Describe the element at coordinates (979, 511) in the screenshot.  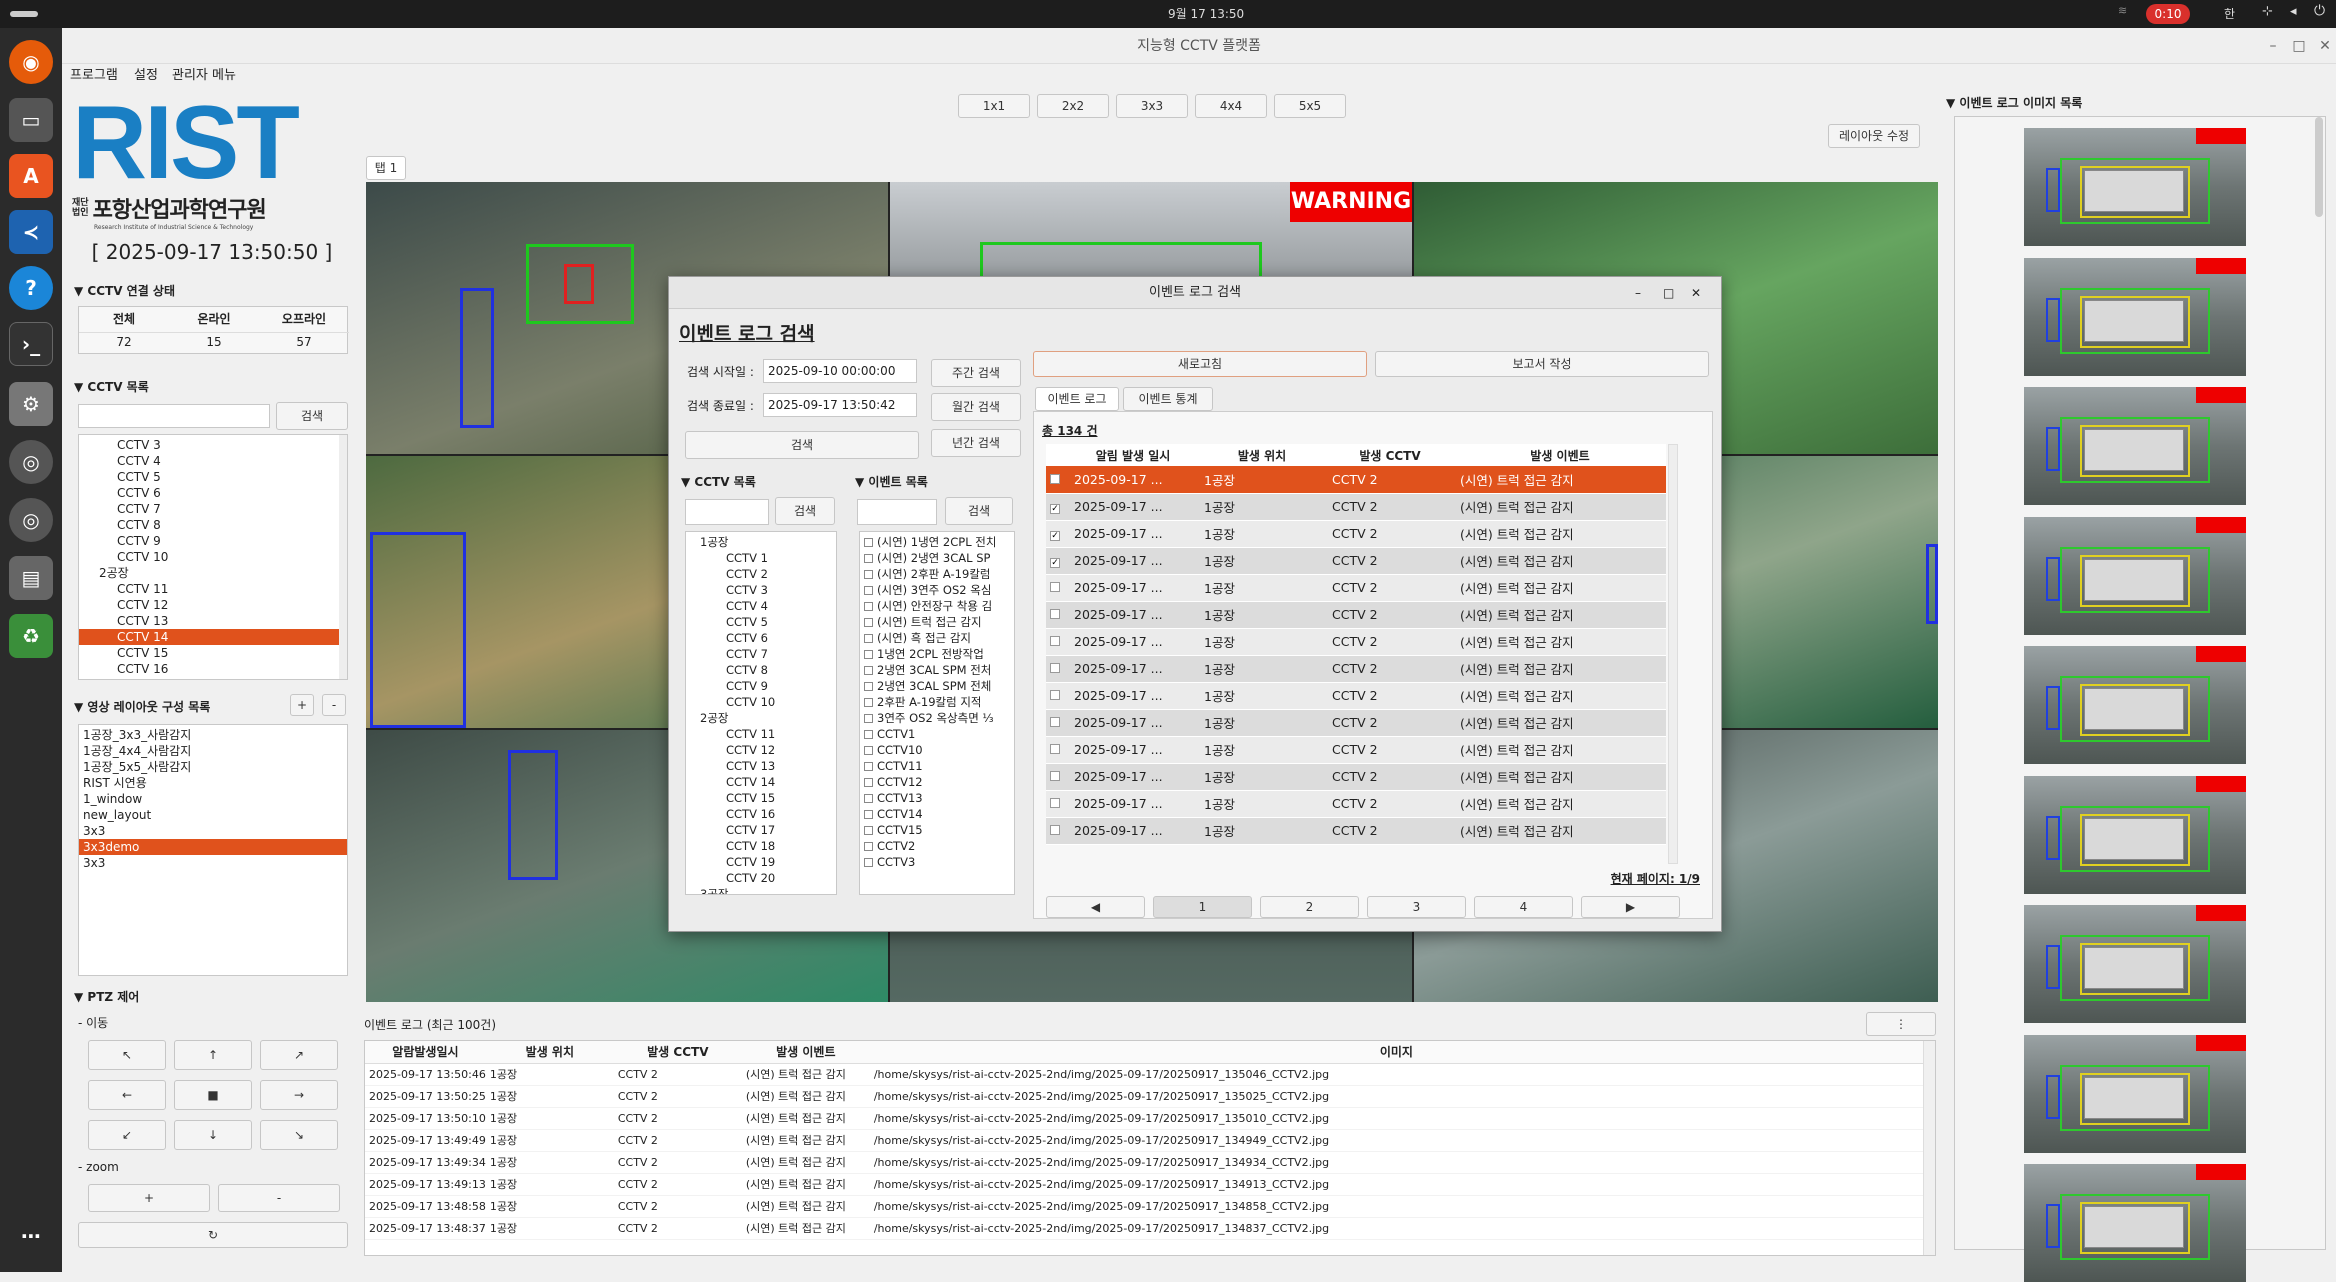
I see `dialog-event-search-button: 검색` at that location.